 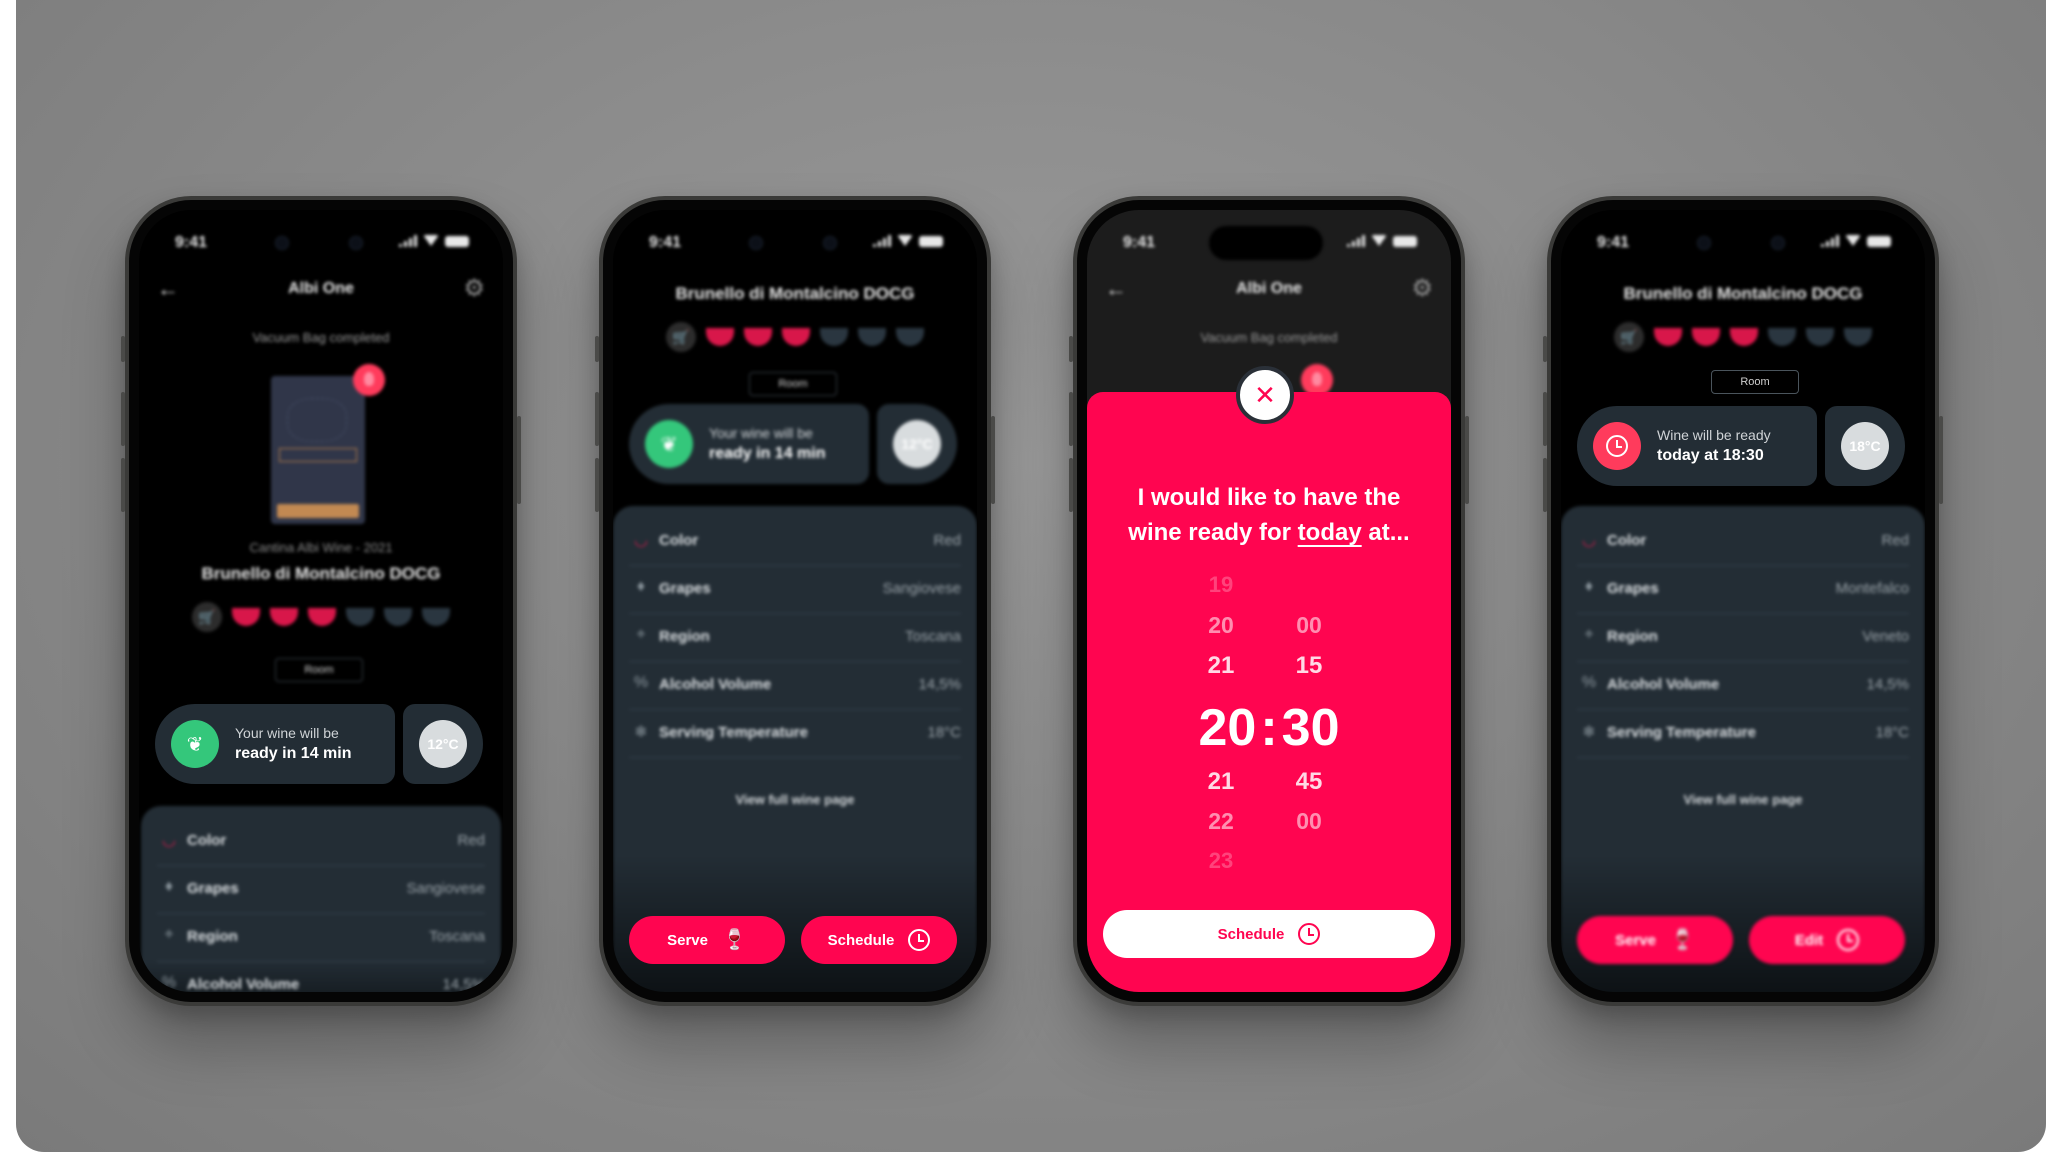 I want to click on percent-icon: %, so click(x=169, y=982).